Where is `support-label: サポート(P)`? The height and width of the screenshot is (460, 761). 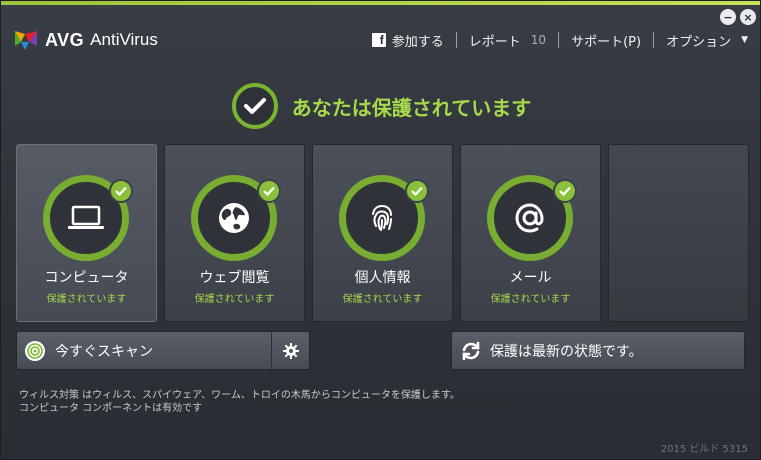 support-label: サポート(P) is located at coordinates (606, 42).